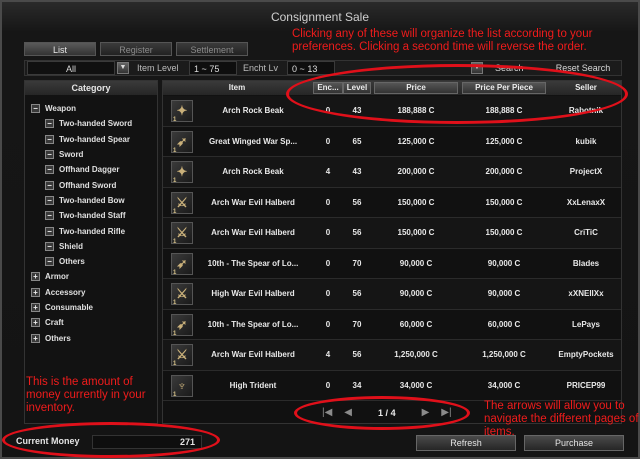 The height and width of the screenshot is (459, 640). Describe the element at coordinates (91, 139) in the screenshot. I see `category-item: − Two-handed Spear` at that location.